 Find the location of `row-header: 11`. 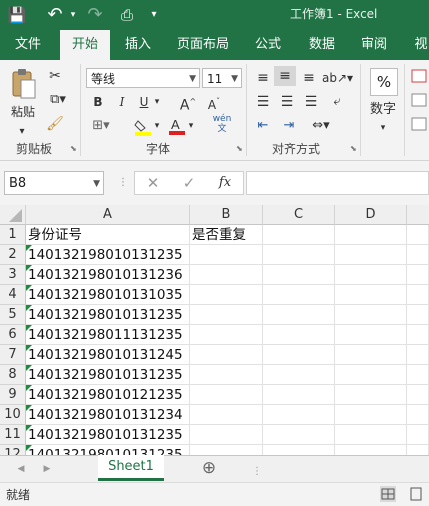

row-header: 11 is located at coordinates (13, 435).